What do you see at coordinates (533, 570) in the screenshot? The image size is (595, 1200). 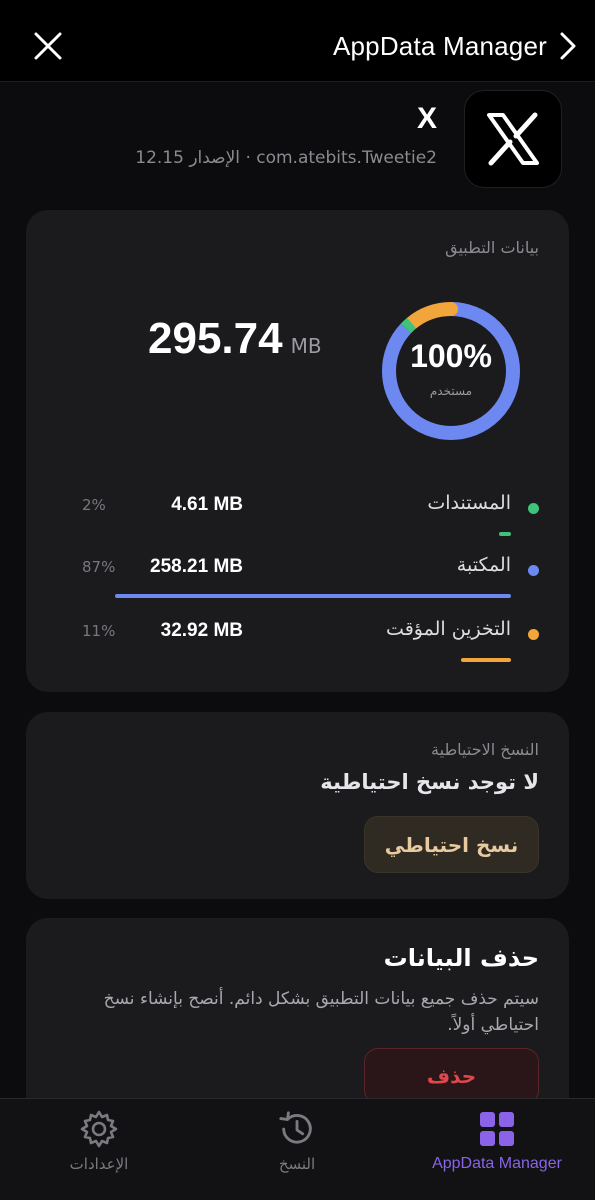 I see `library-dot` at bounding box center [533, 570].